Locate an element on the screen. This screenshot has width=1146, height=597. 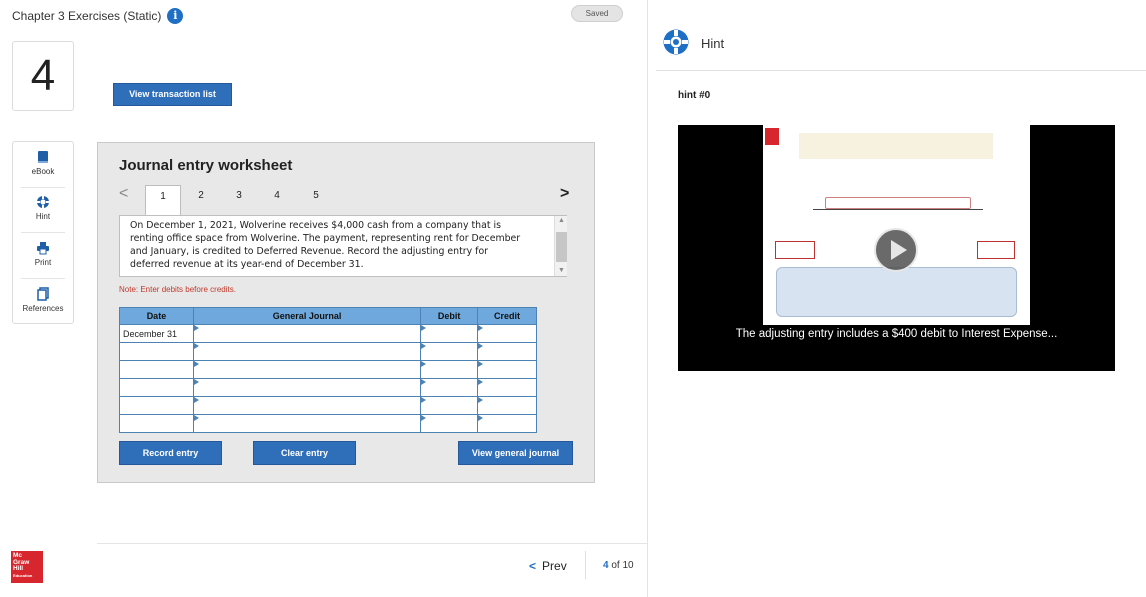
slide-interest-box is located at coordinates (996, 250).